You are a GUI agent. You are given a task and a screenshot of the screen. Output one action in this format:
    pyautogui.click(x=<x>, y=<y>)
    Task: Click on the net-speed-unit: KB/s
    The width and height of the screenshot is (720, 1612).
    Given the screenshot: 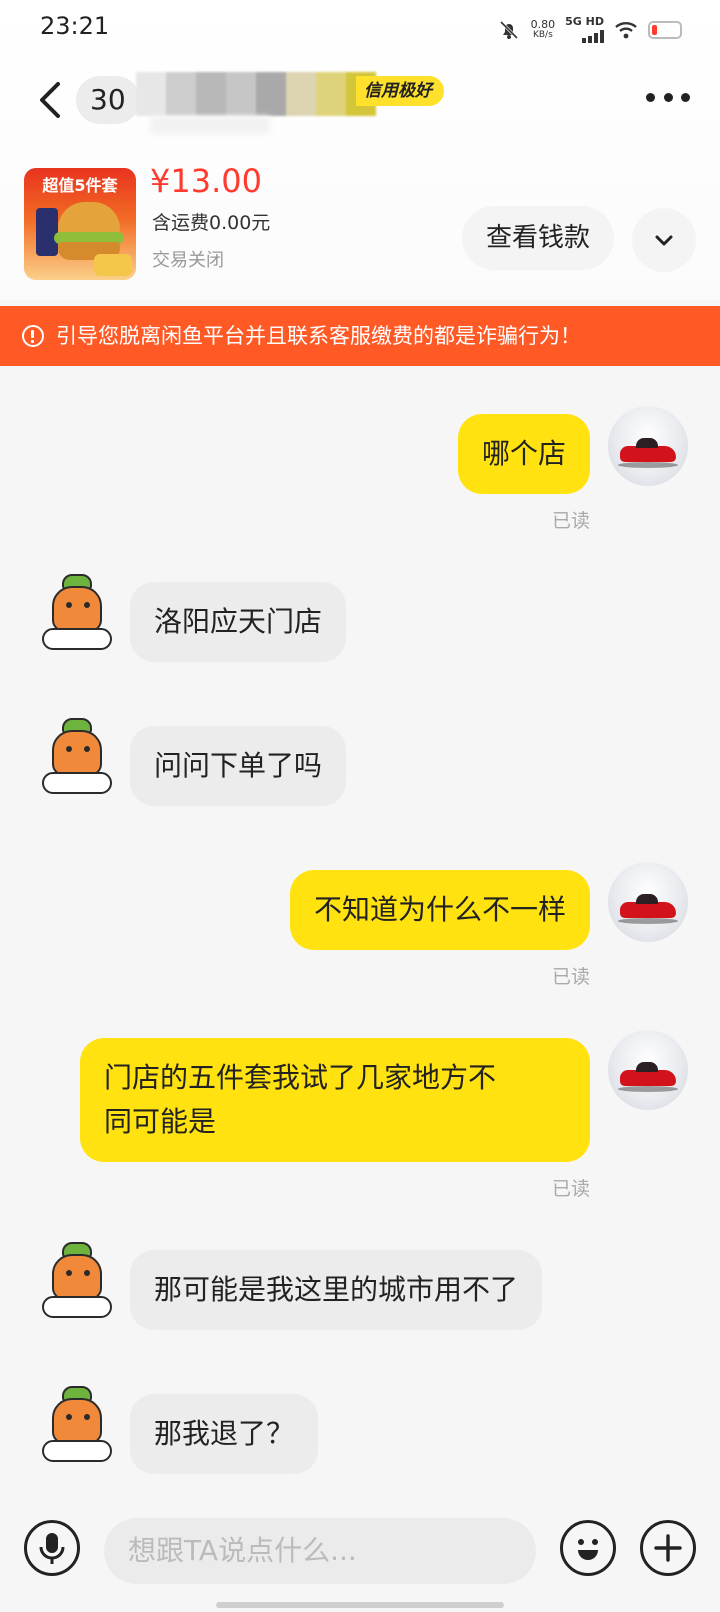 What is the action you would take?
    pyautogui.click(x=542, y=34)
    